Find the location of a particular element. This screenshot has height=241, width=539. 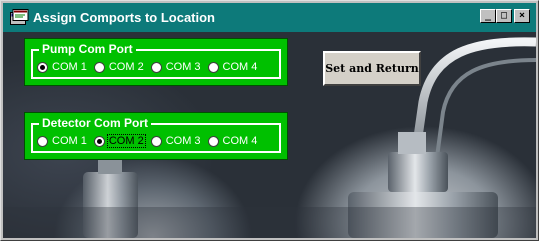

set-and-return-button: Set and Return is located at coordinates (372, 68).